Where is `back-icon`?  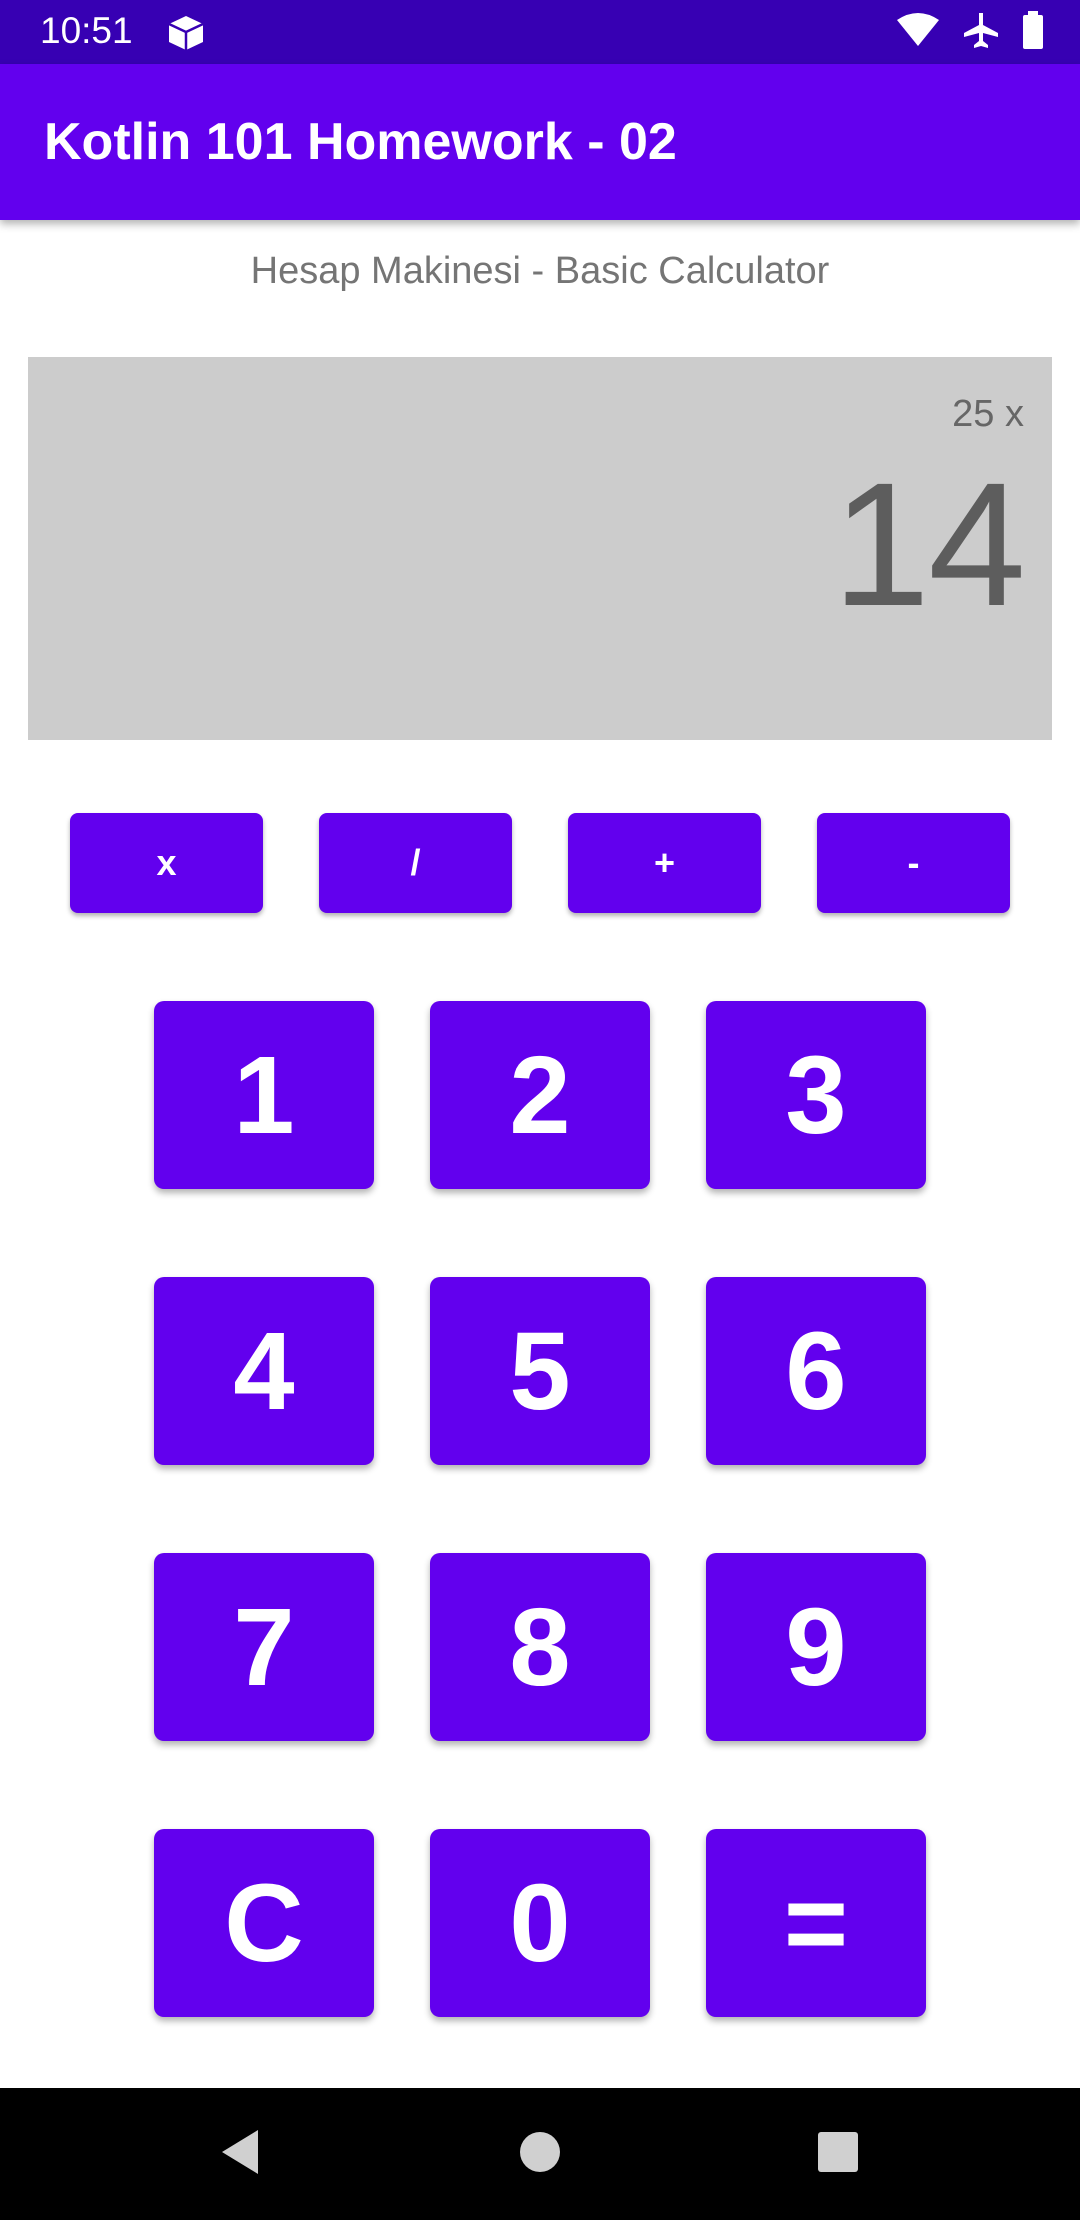
back-icon is located at coordinates (240, 2152).